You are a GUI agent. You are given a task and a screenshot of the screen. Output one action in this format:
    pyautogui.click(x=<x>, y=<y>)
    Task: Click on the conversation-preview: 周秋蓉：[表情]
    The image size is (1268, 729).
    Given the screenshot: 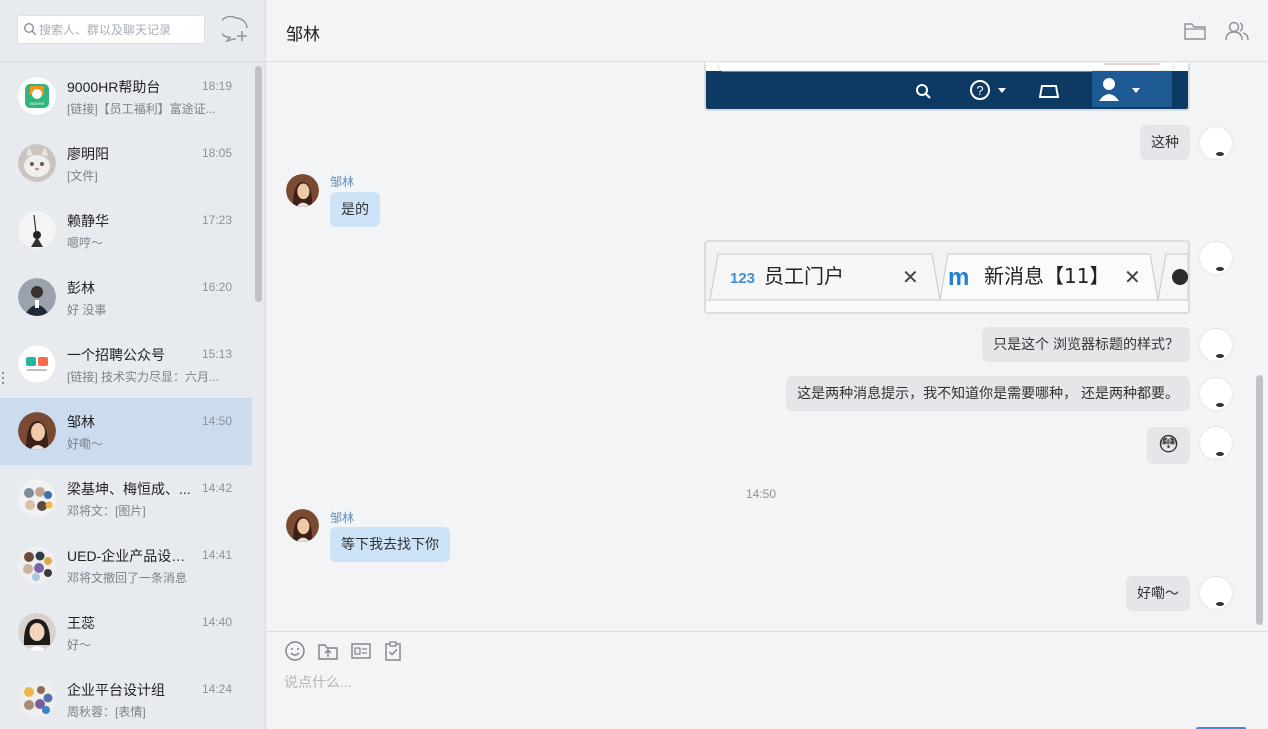 What is the action you would take?
    pyautogui.click(x=106, y=712)
    